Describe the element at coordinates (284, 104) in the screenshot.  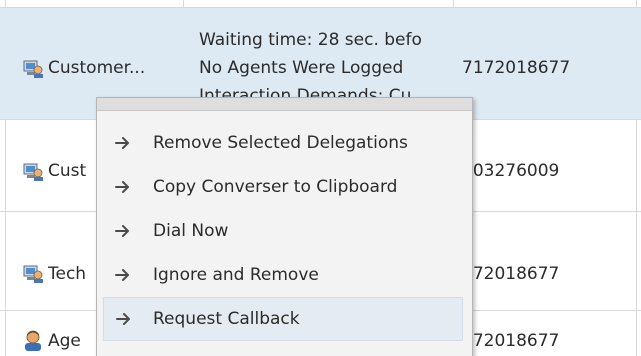
I see `context-menu-header` at that location.